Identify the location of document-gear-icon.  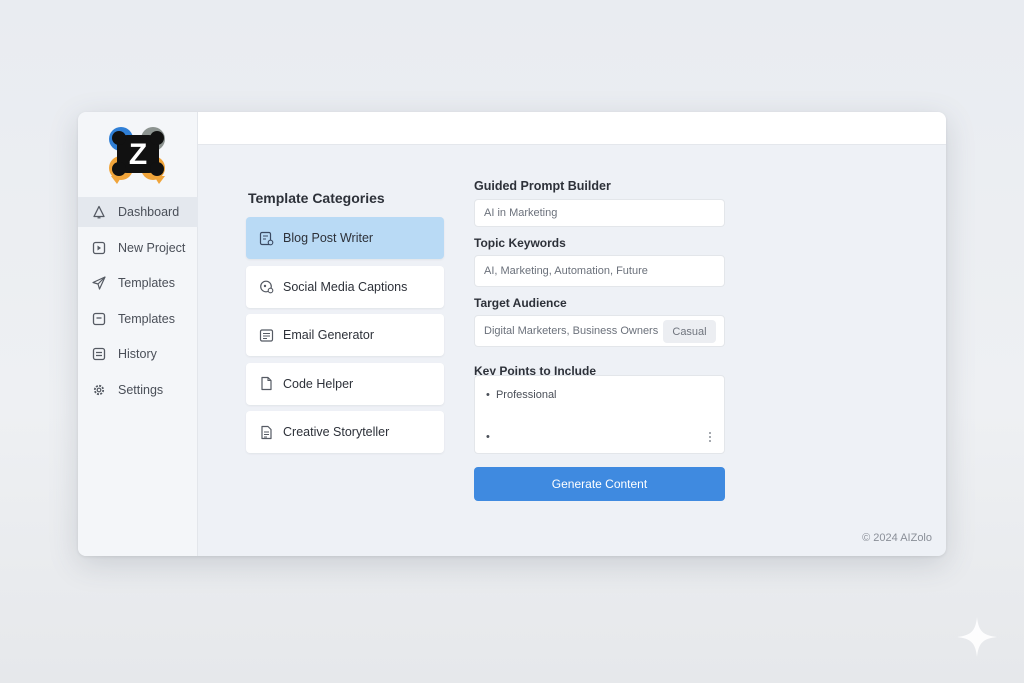
(266, 238).